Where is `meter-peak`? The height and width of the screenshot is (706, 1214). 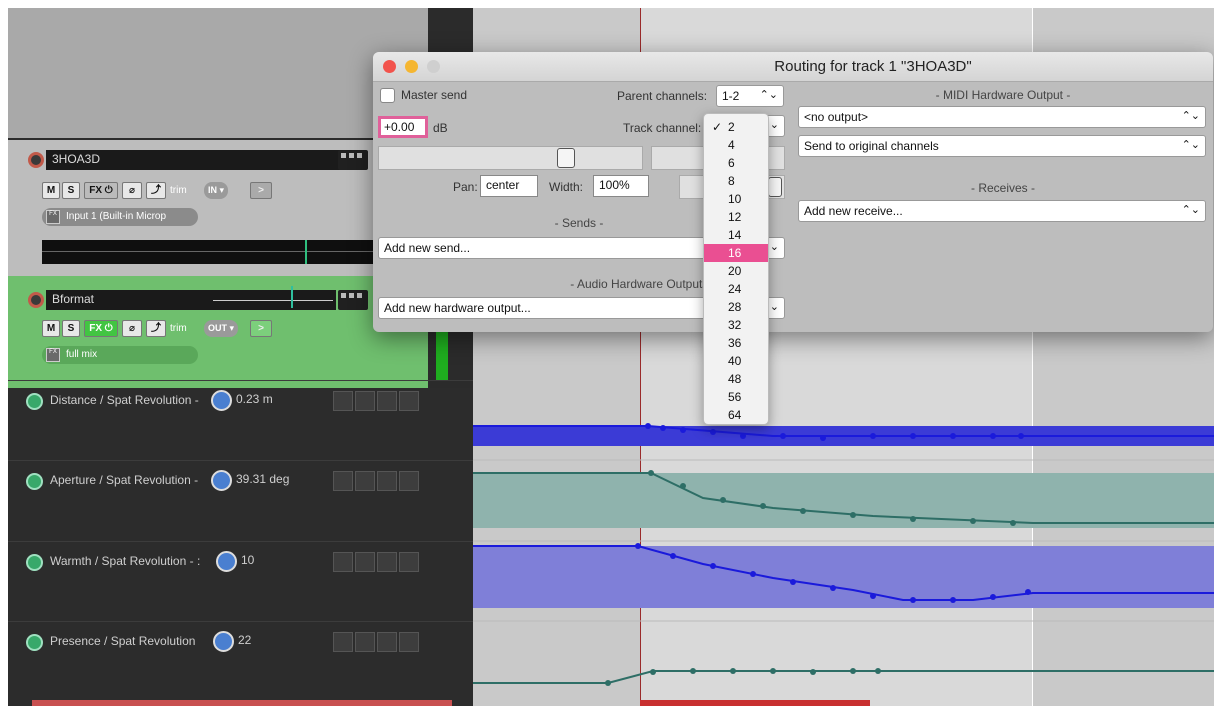
meter-peak is located at coordinates (306, 252).